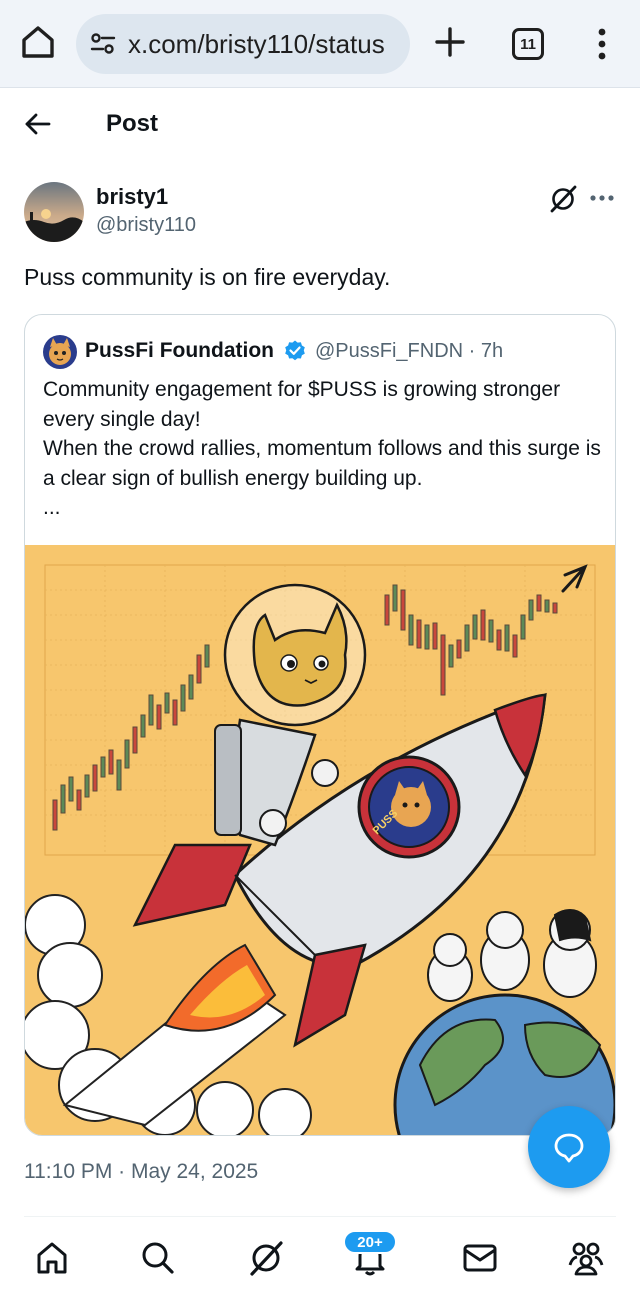  What do you see at coordinates (179, 351) in the screenshot?
I see `quote-display-name: PussFi Foundation` at bounding box center [179, 351].